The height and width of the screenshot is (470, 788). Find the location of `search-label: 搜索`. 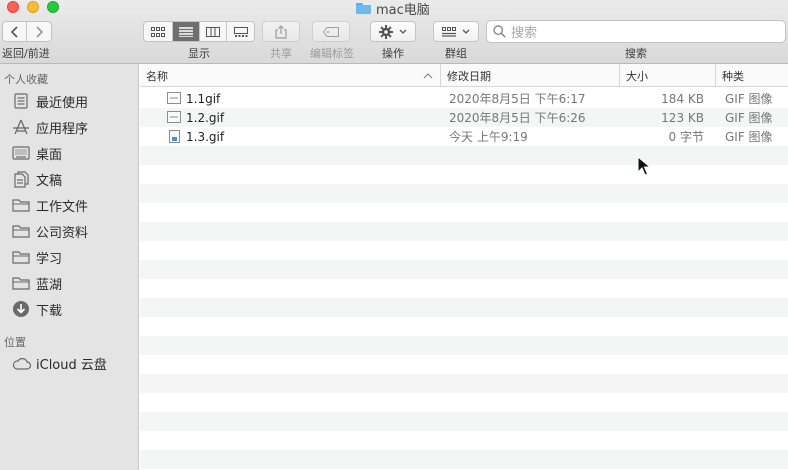

search-label: 搜索 is located at coordinates (636, 53).